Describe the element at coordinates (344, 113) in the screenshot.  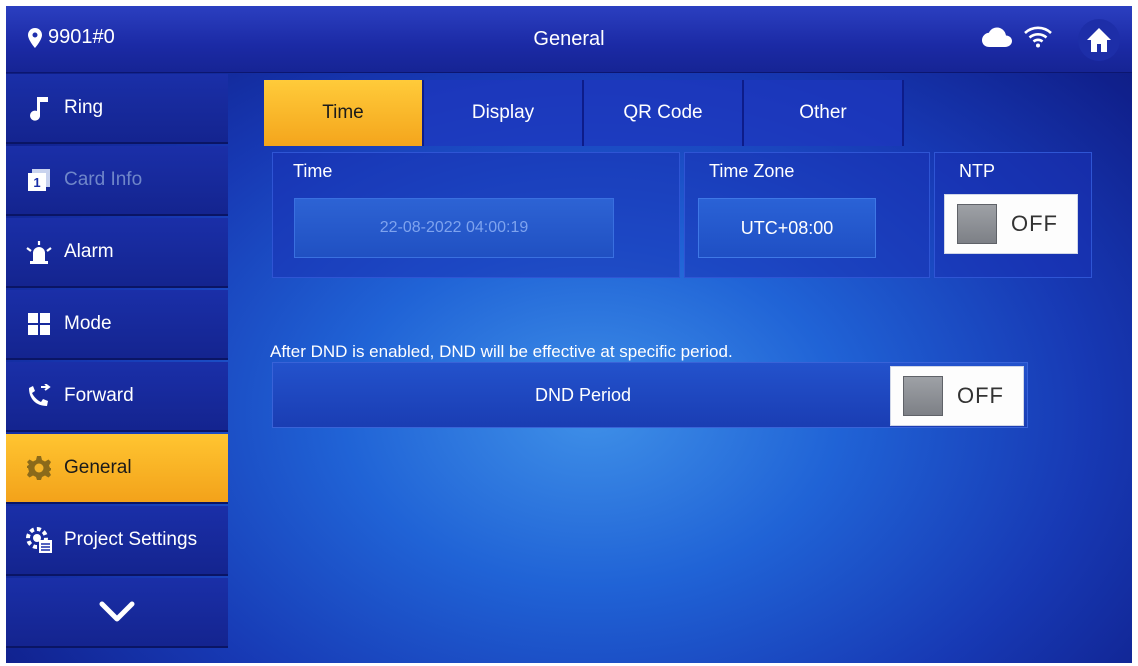
I see `tab-time: Time` at that location.